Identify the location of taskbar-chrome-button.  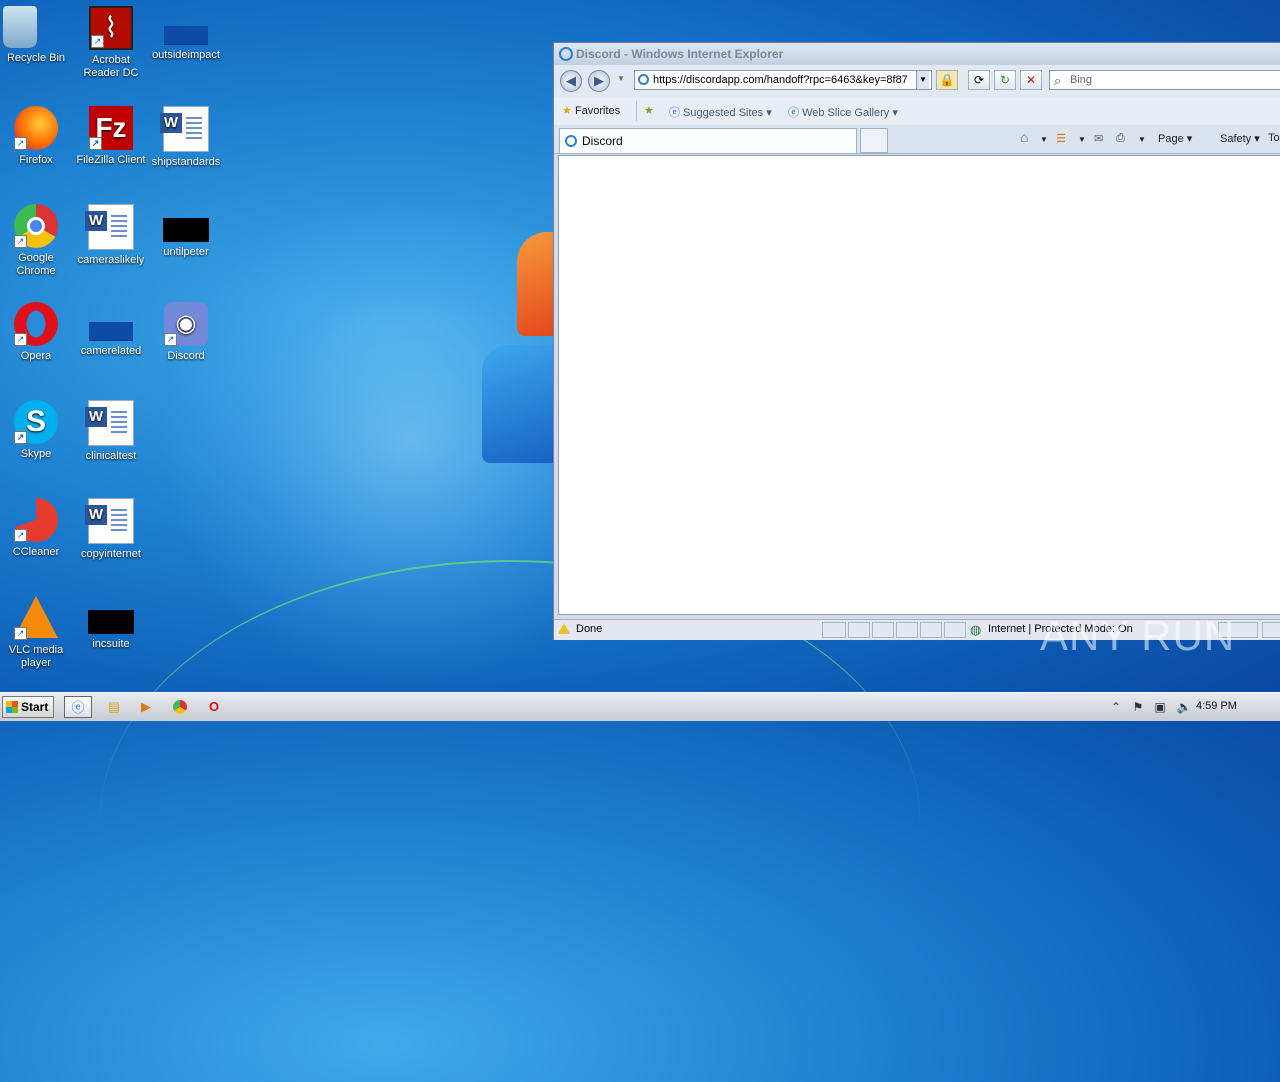
(180, 707).